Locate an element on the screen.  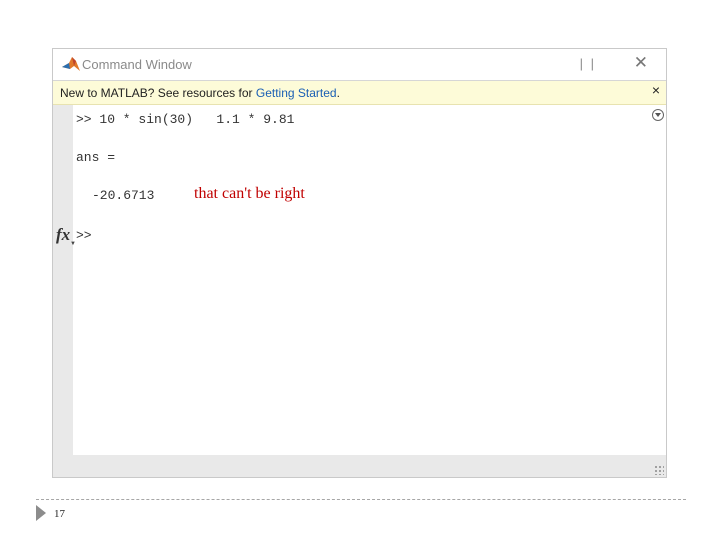
chevron-down-icon: ▼ is located at coordinates (73, 244).